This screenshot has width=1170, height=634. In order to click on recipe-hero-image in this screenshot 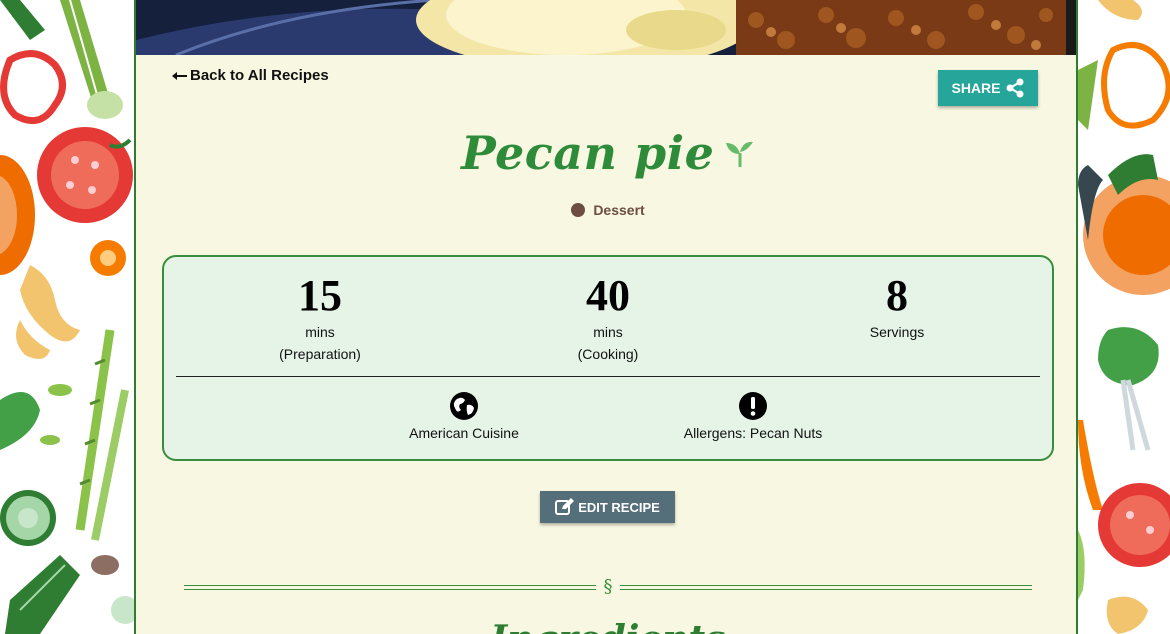, I will do `click(606, 27)`.